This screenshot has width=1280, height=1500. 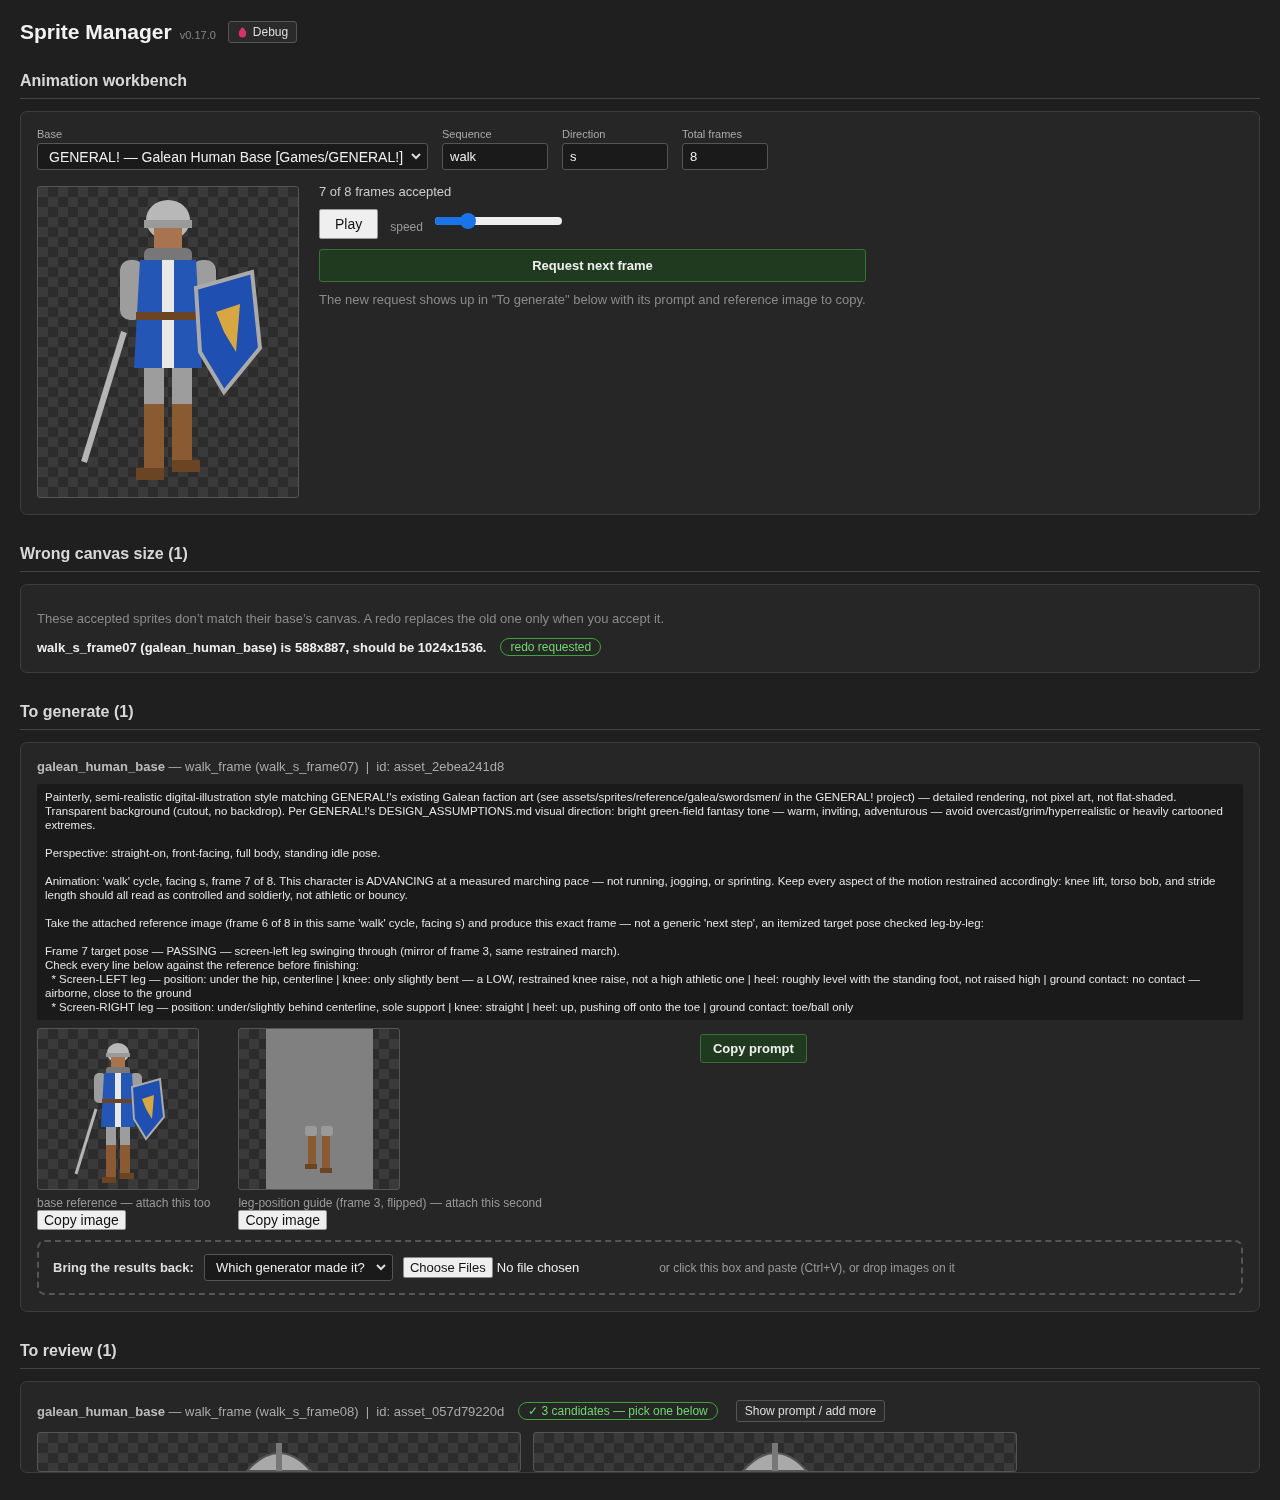 I want to click on field-label: Direction, so click(x=584, y=134).